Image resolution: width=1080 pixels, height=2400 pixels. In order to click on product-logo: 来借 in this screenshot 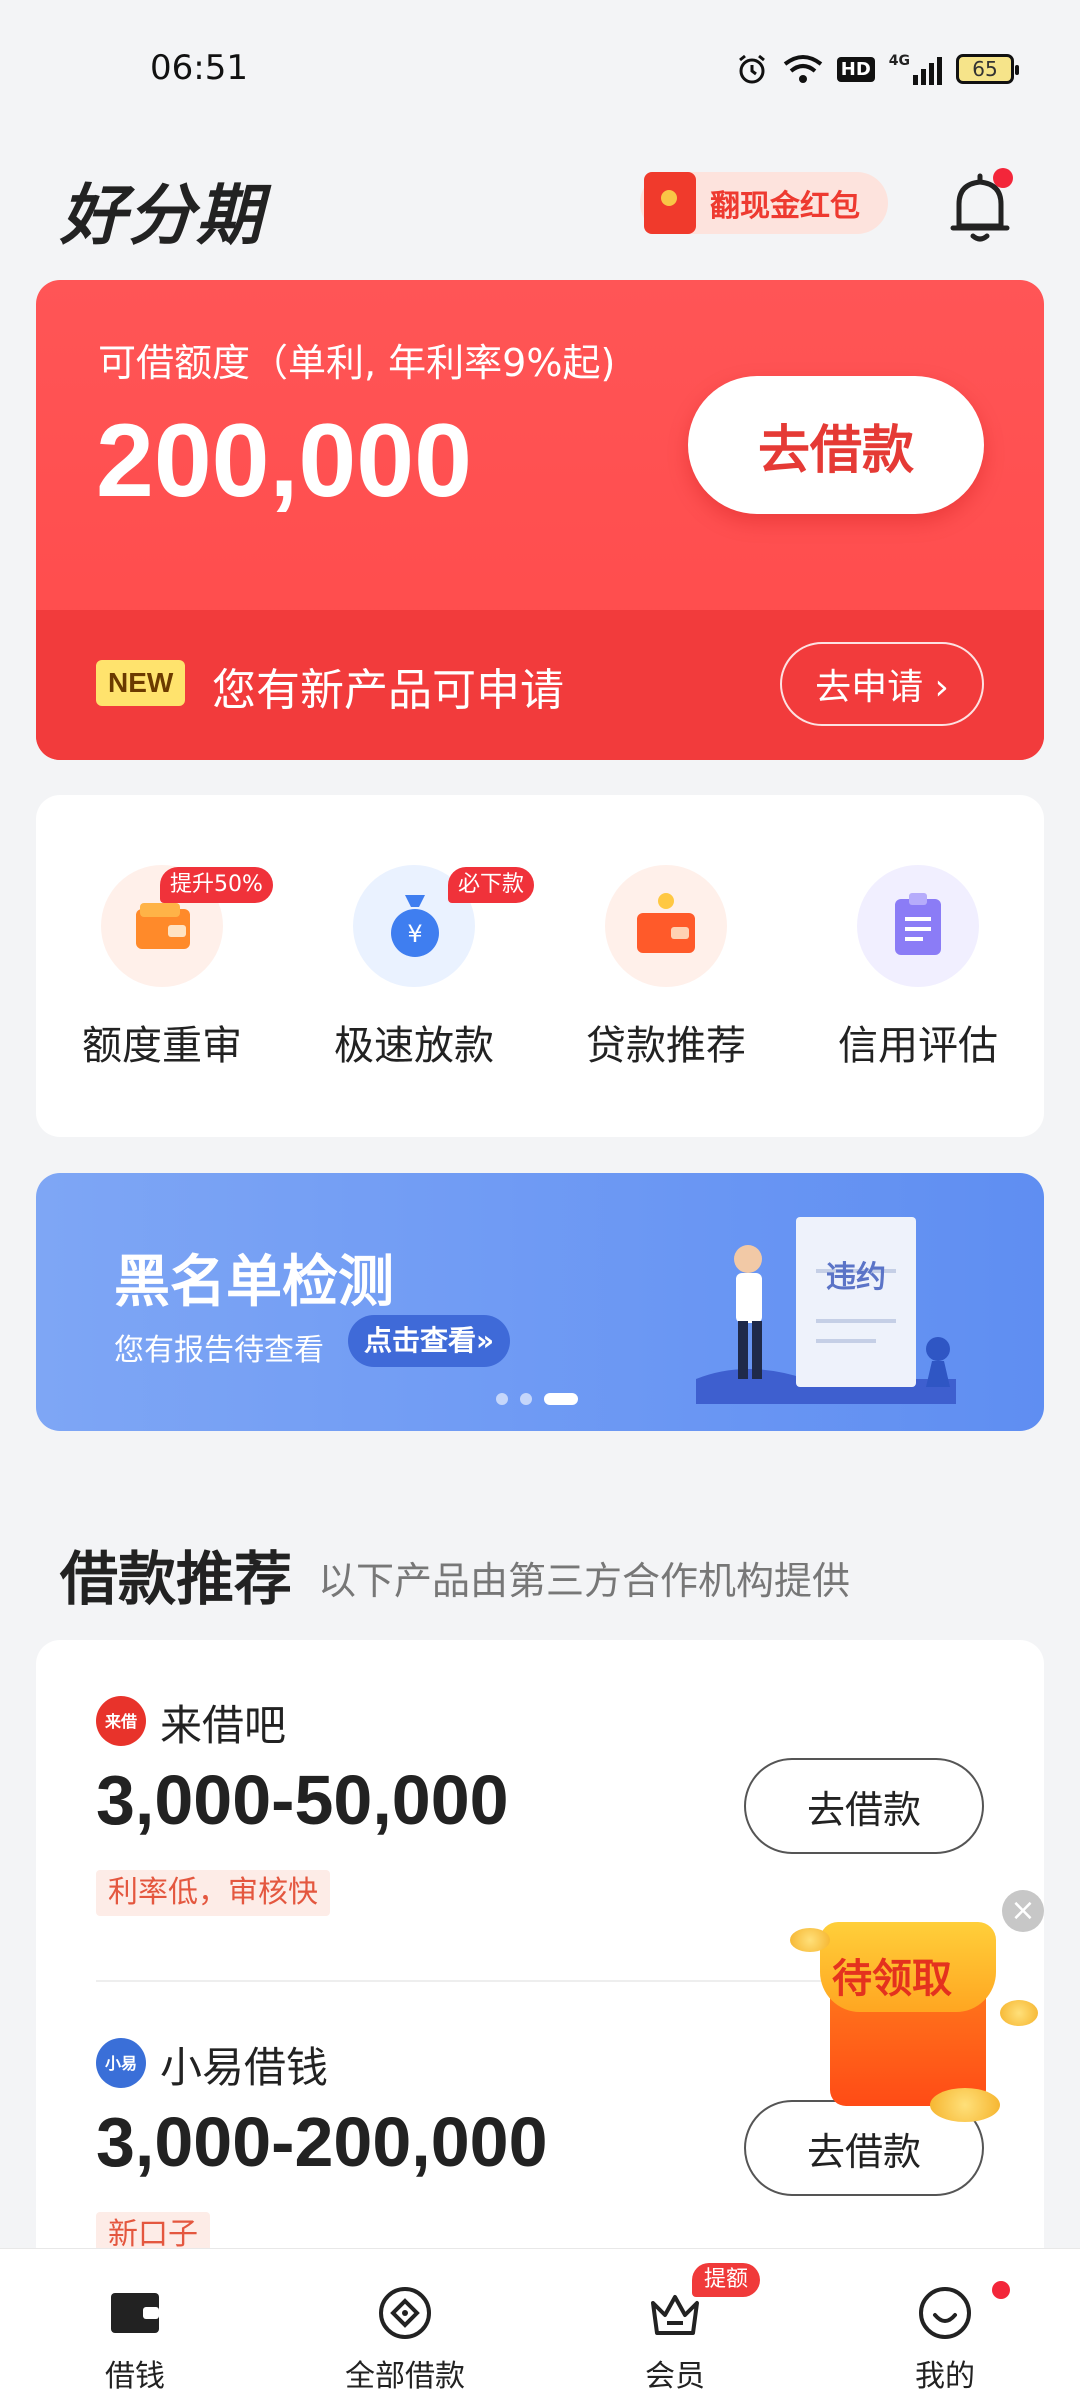, I will do `click(121, 1721)`.